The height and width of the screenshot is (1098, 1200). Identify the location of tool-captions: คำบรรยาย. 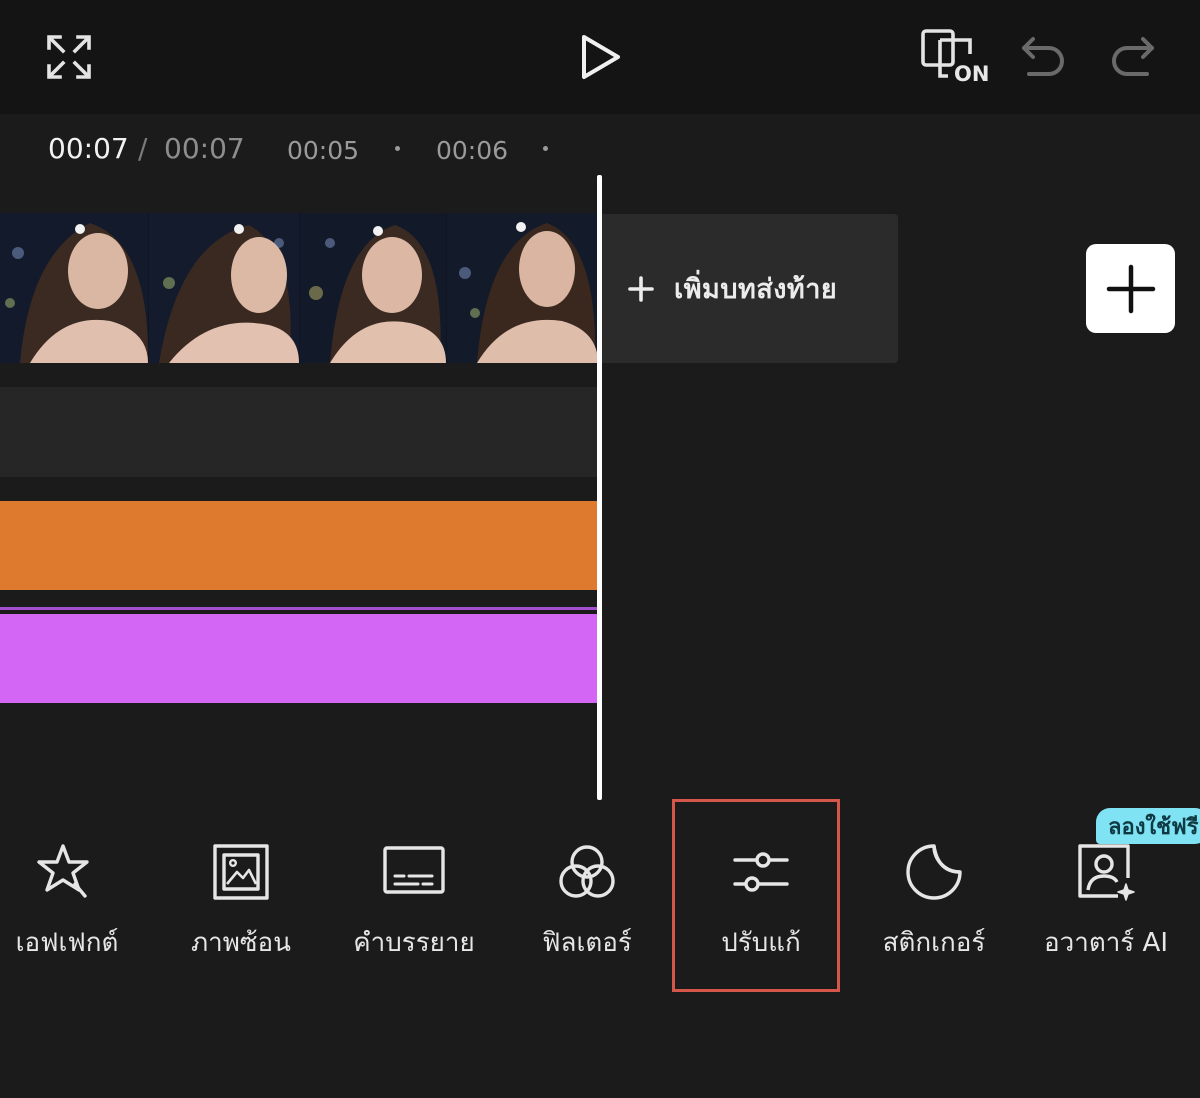
(414, 901).